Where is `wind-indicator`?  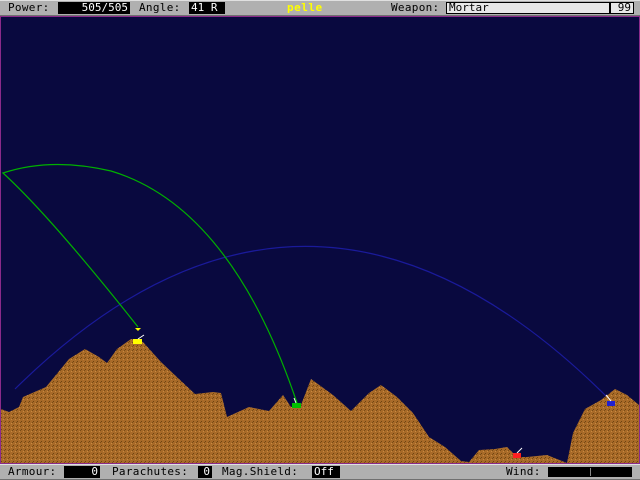
wind-indicator is located at coordinates (590, 472).